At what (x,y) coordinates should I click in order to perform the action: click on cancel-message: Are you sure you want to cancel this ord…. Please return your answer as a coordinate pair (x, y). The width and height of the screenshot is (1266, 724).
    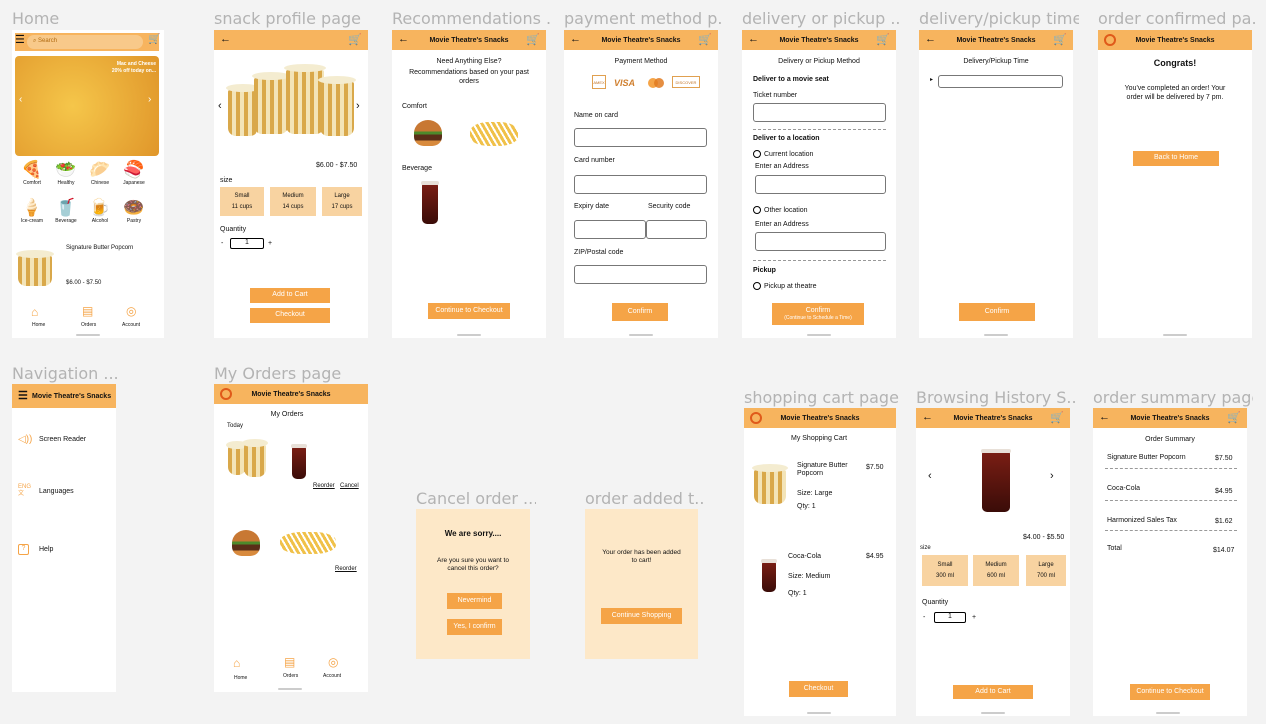
    Looking at the image, I should click on (473, 565).